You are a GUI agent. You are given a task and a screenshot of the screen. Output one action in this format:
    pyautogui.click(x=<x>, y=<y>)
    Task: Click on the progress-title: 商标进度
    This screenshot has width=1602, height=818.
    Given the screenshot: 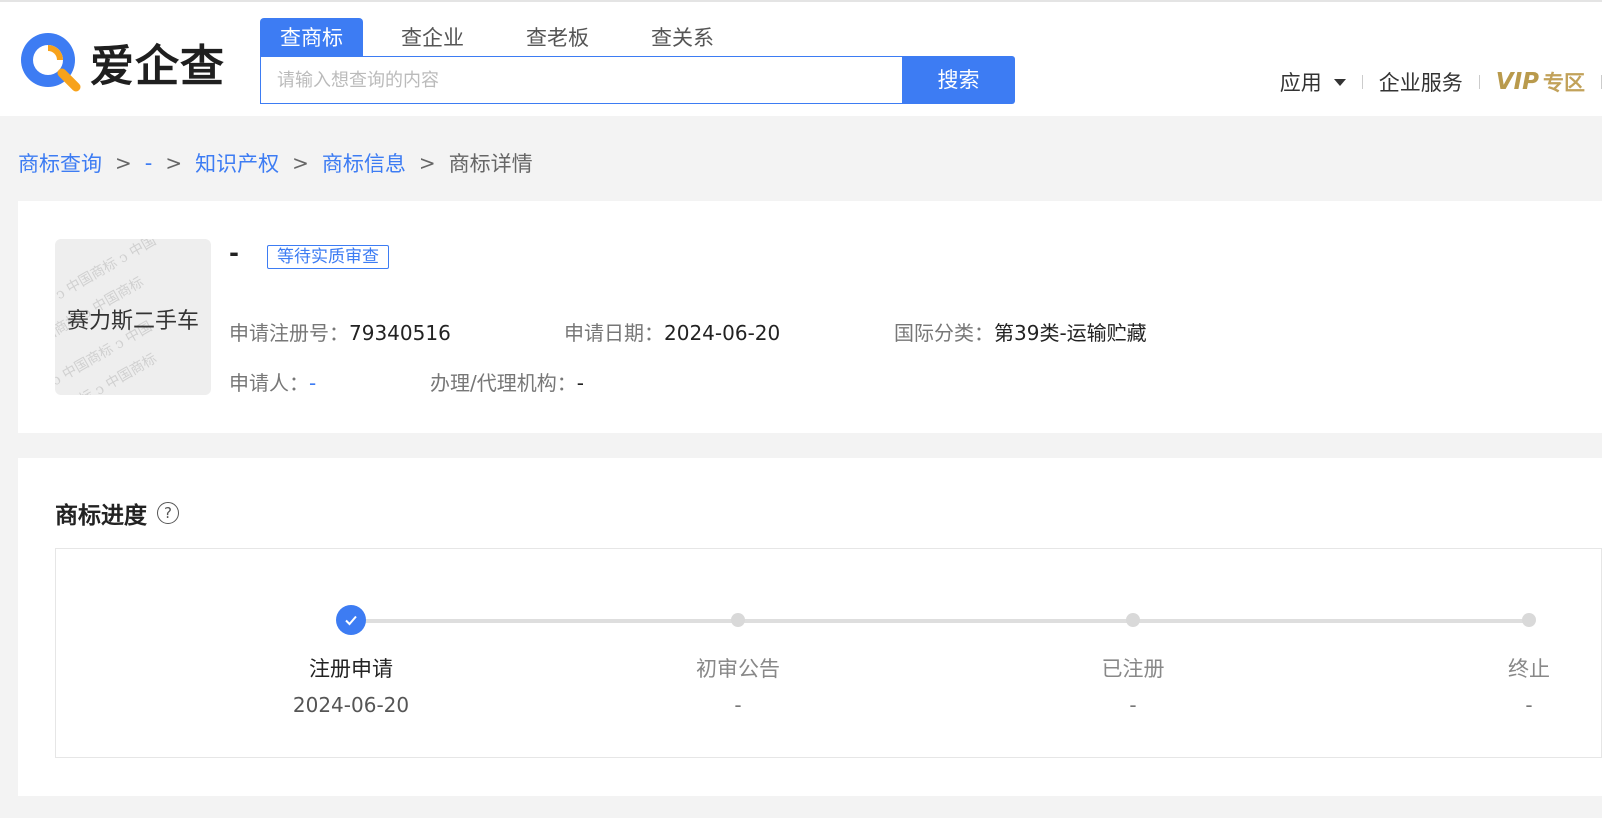 What is the action you would take?
    pyautogui.click(x=101, y=516)
    